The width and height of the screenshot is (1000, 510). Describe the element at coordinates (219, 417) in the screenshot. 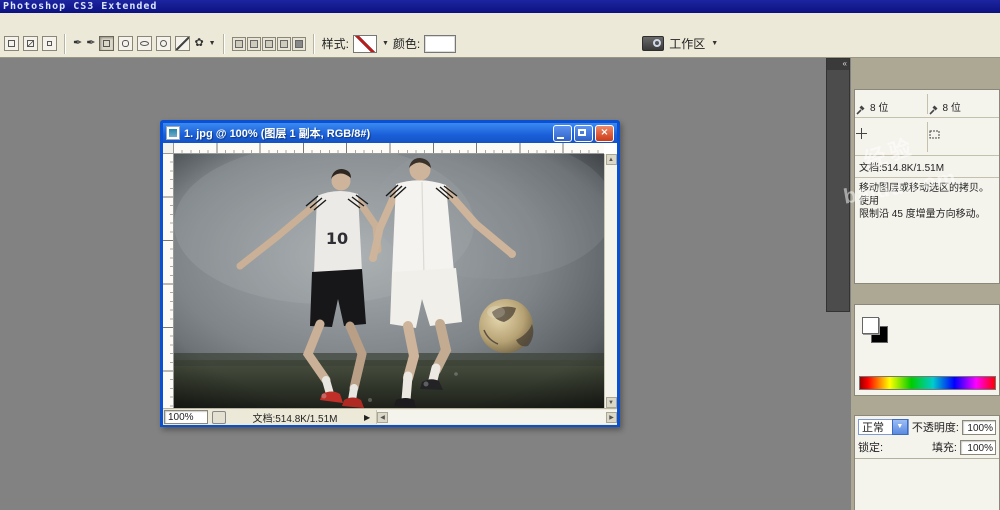

I see `status-icon` at that location.